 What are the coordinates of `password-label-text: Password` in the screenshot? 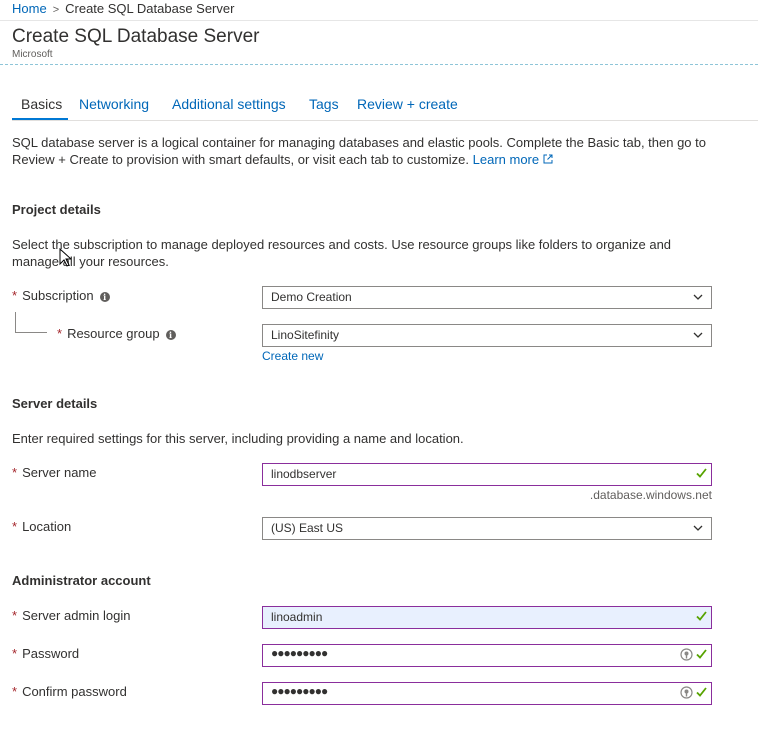 It's located at (51, 653).